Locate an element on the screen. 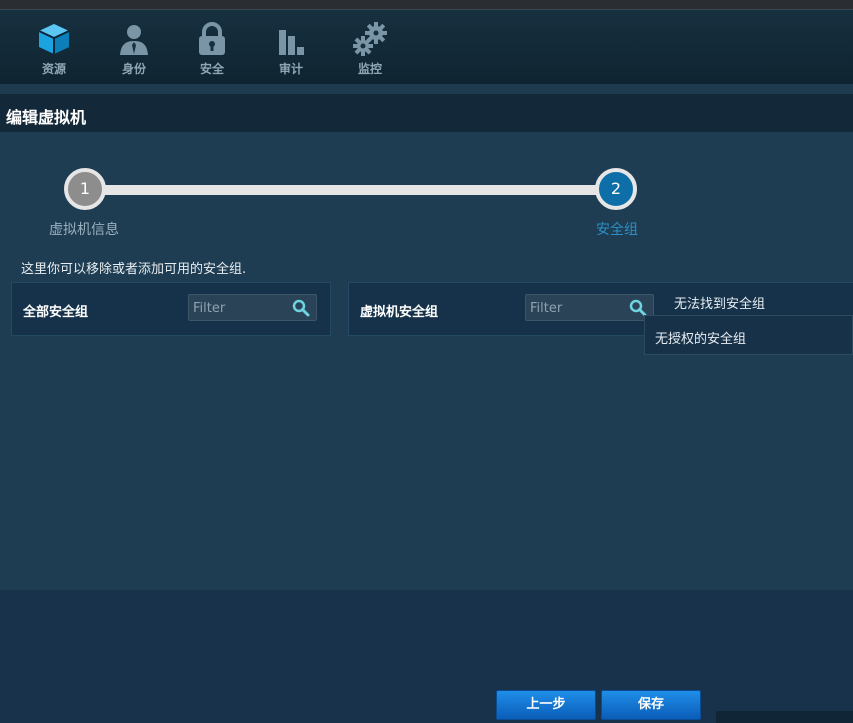 This screenshot has width=853, height=723. nav-item-security: 安全 is located at coordinates (212, 49).